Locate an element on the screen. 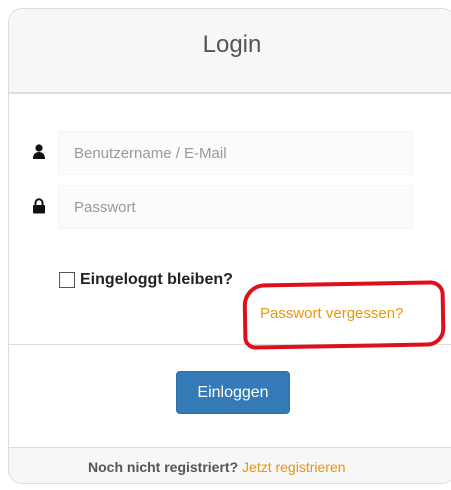 The width and height of the screenshot is (451, 490). forgot-password-link: Passwort vergessen? is located at coordinates (331, 313).